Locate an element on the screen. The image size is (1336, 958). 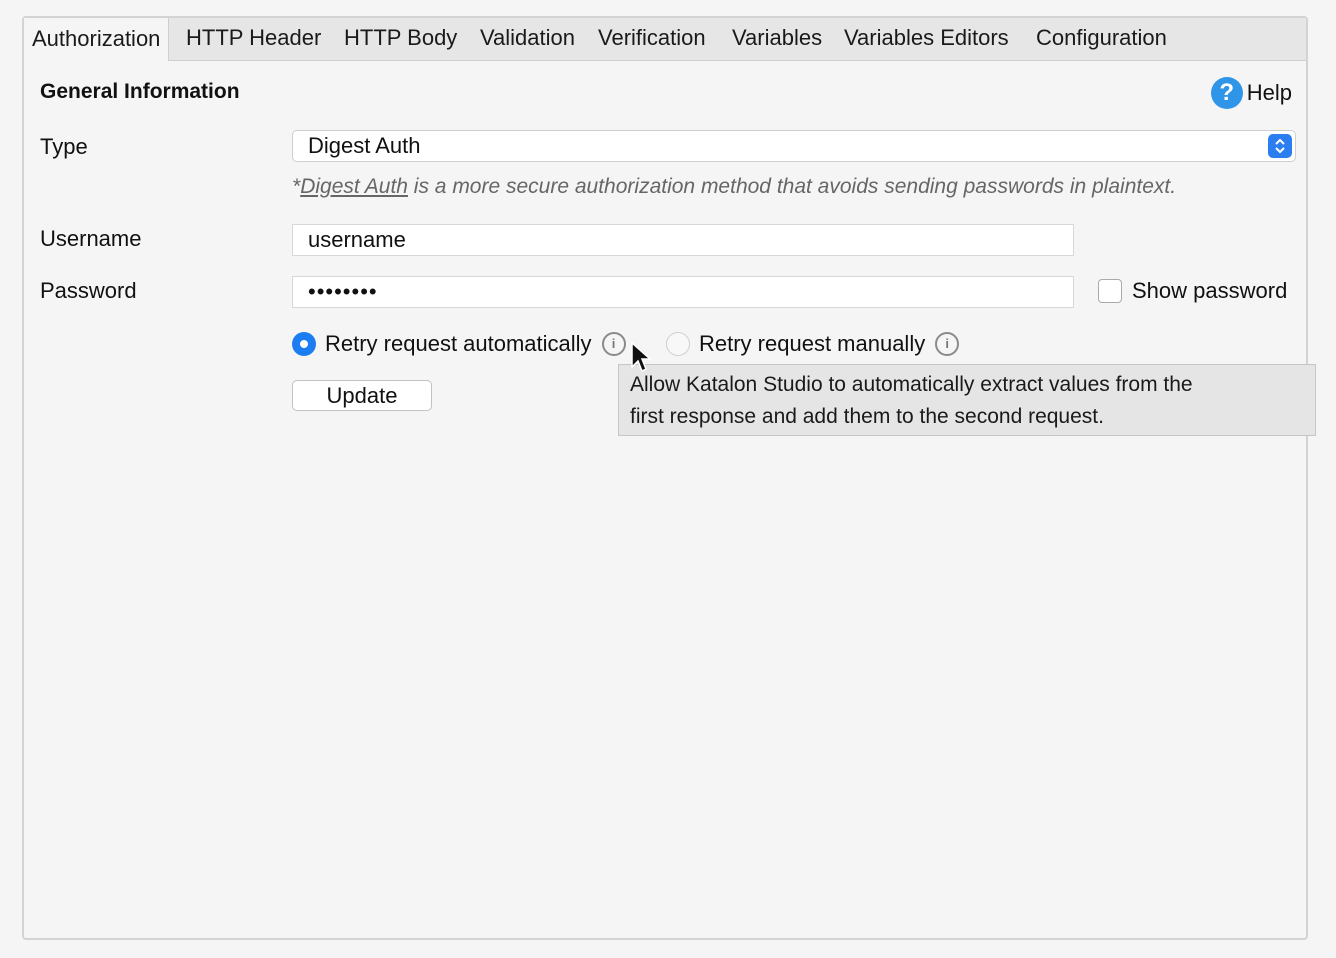
hint-link: Digest Auth is located at coordinates (354, 186).